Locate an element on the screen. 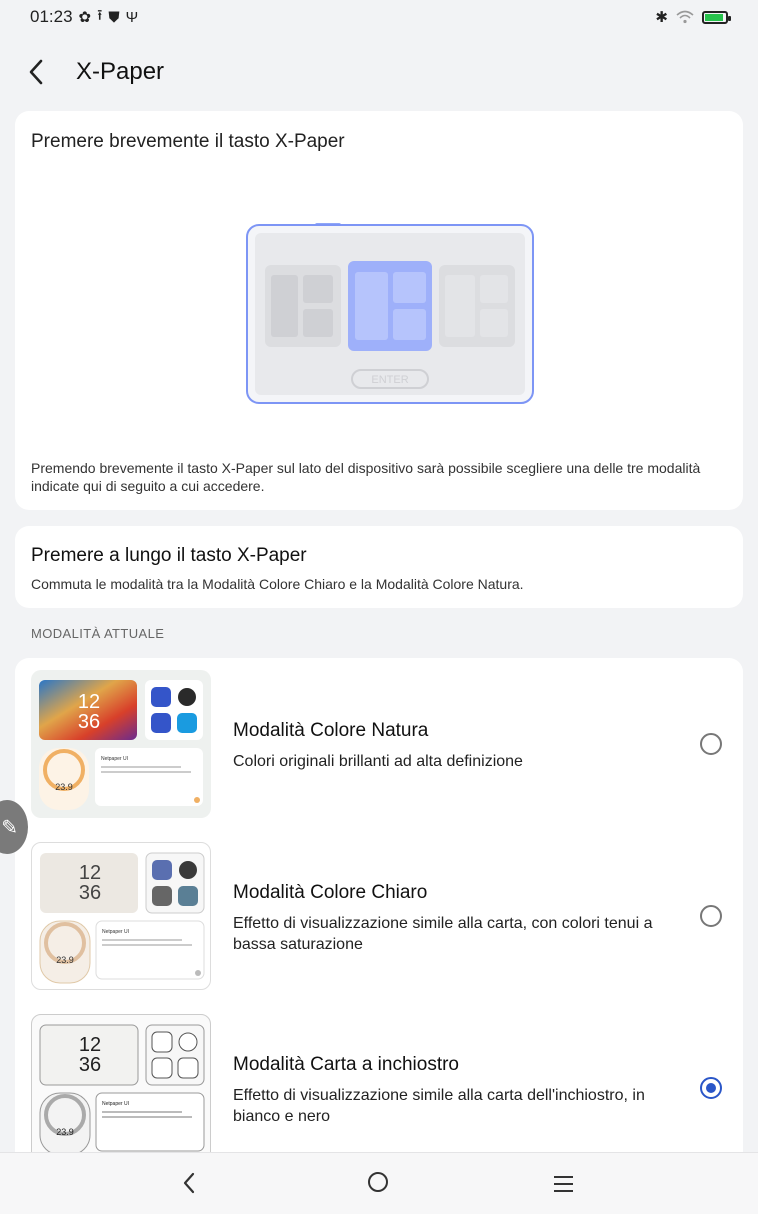 The height and width of the screenshot is (1214, 758). navigation-bar is located at coordinates (379, 1183).